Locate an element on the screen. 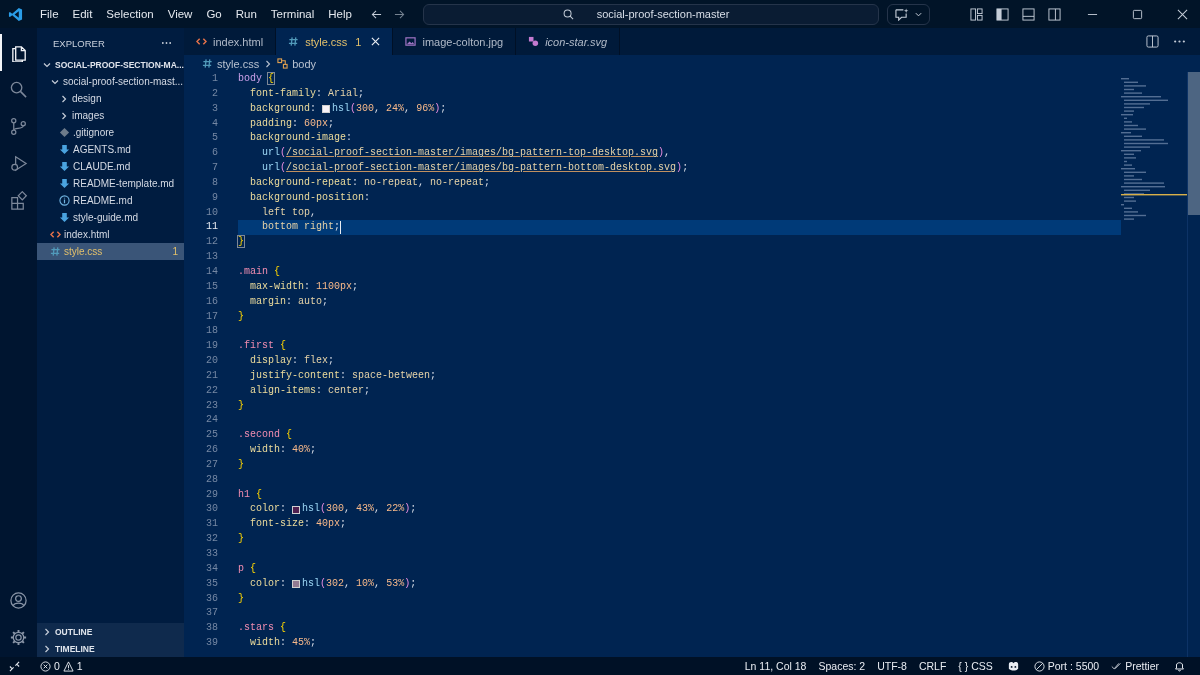 Image resolution: width=1200 pixels, height=675 pixels. code-text: justify-content: space-between; is located at coordinates (343, 375).